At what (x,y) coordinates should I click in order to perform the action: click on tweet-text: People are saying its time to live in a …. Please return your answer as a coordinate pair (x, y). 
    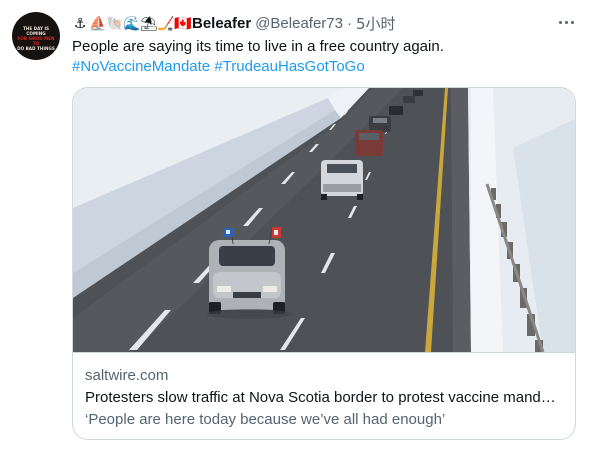
    Looking at the image, I should click on (258, 46).